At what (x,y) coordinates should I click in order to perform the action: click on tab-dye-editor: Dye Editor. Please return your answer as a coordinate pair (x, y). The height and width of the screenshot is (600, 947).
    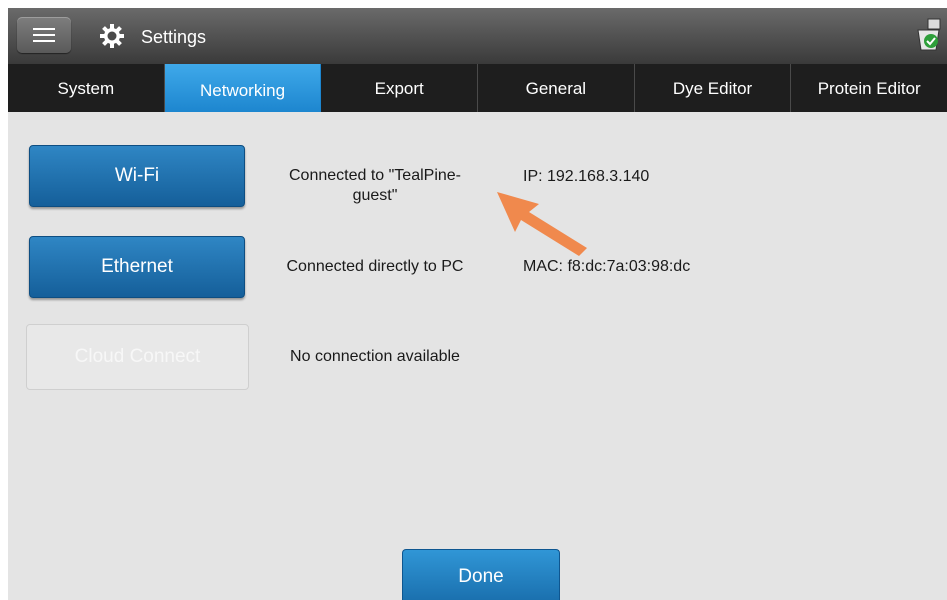
    Looking at the image, I should click on (713, 88).